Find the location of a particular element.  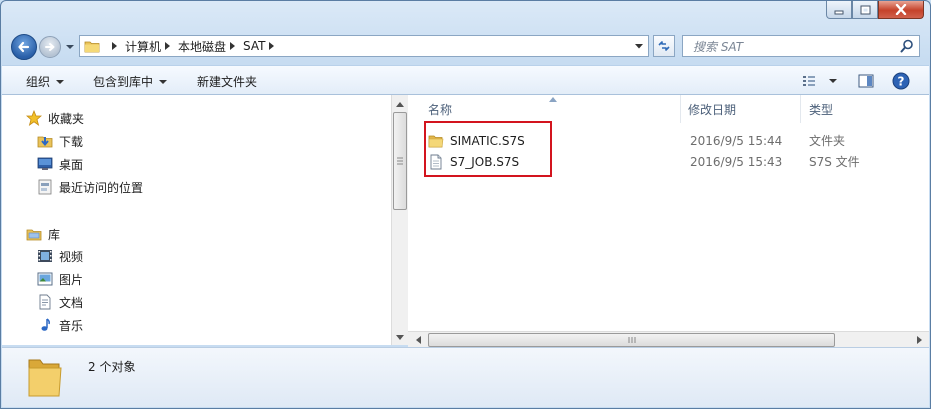

preview-pane-button is located at coordinates (866, 81).